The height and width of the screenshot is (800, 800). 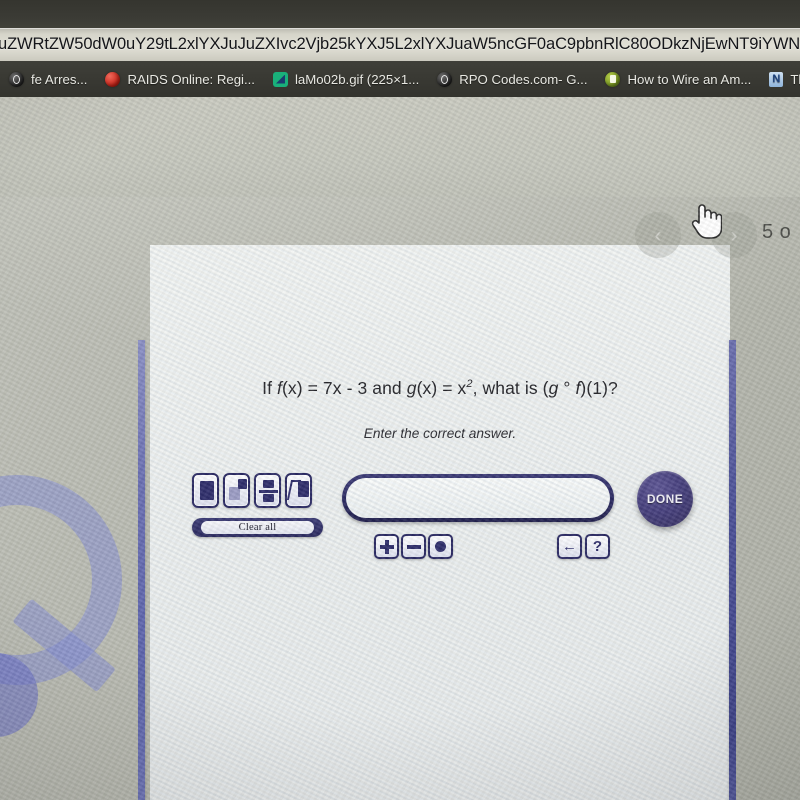 I want to click on done-label: DONE, so click(x=665, y=499).